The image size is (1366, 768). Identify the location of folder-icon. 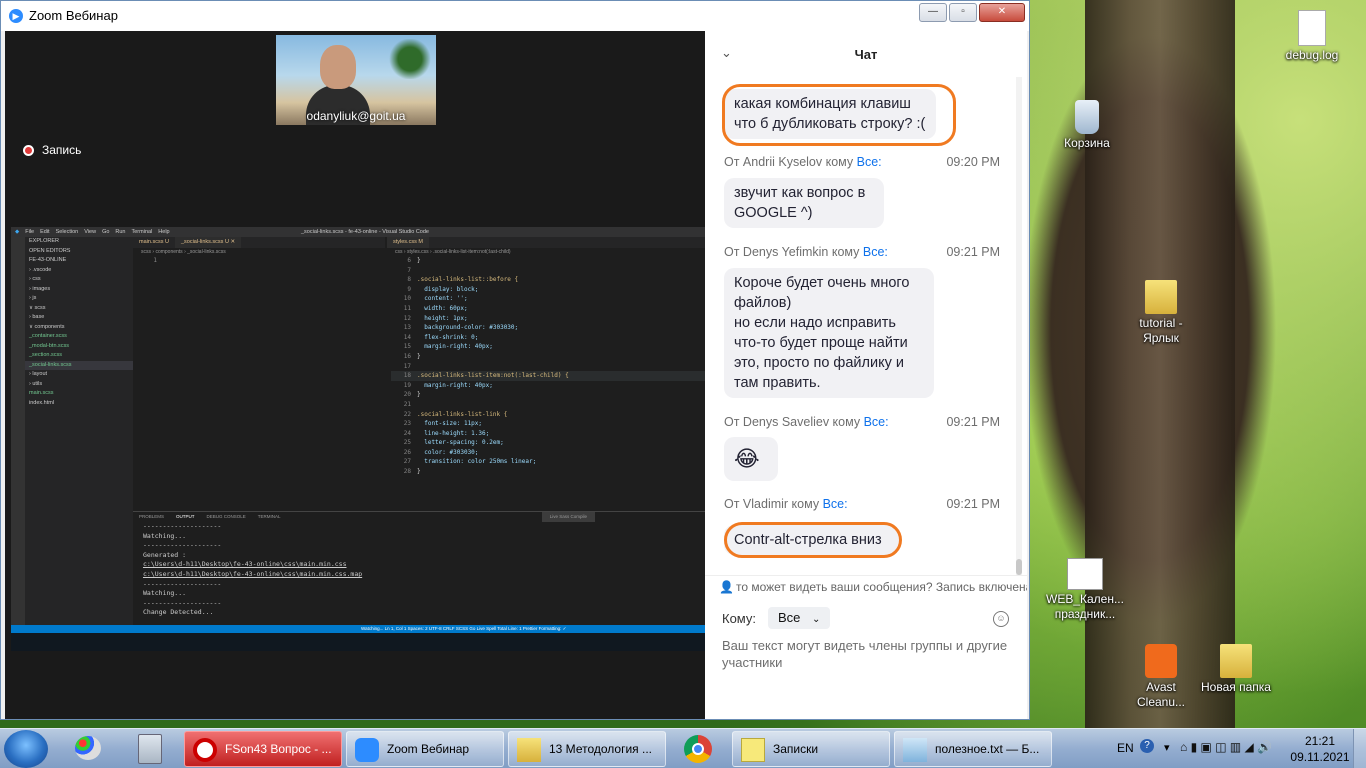
(1236, 661).